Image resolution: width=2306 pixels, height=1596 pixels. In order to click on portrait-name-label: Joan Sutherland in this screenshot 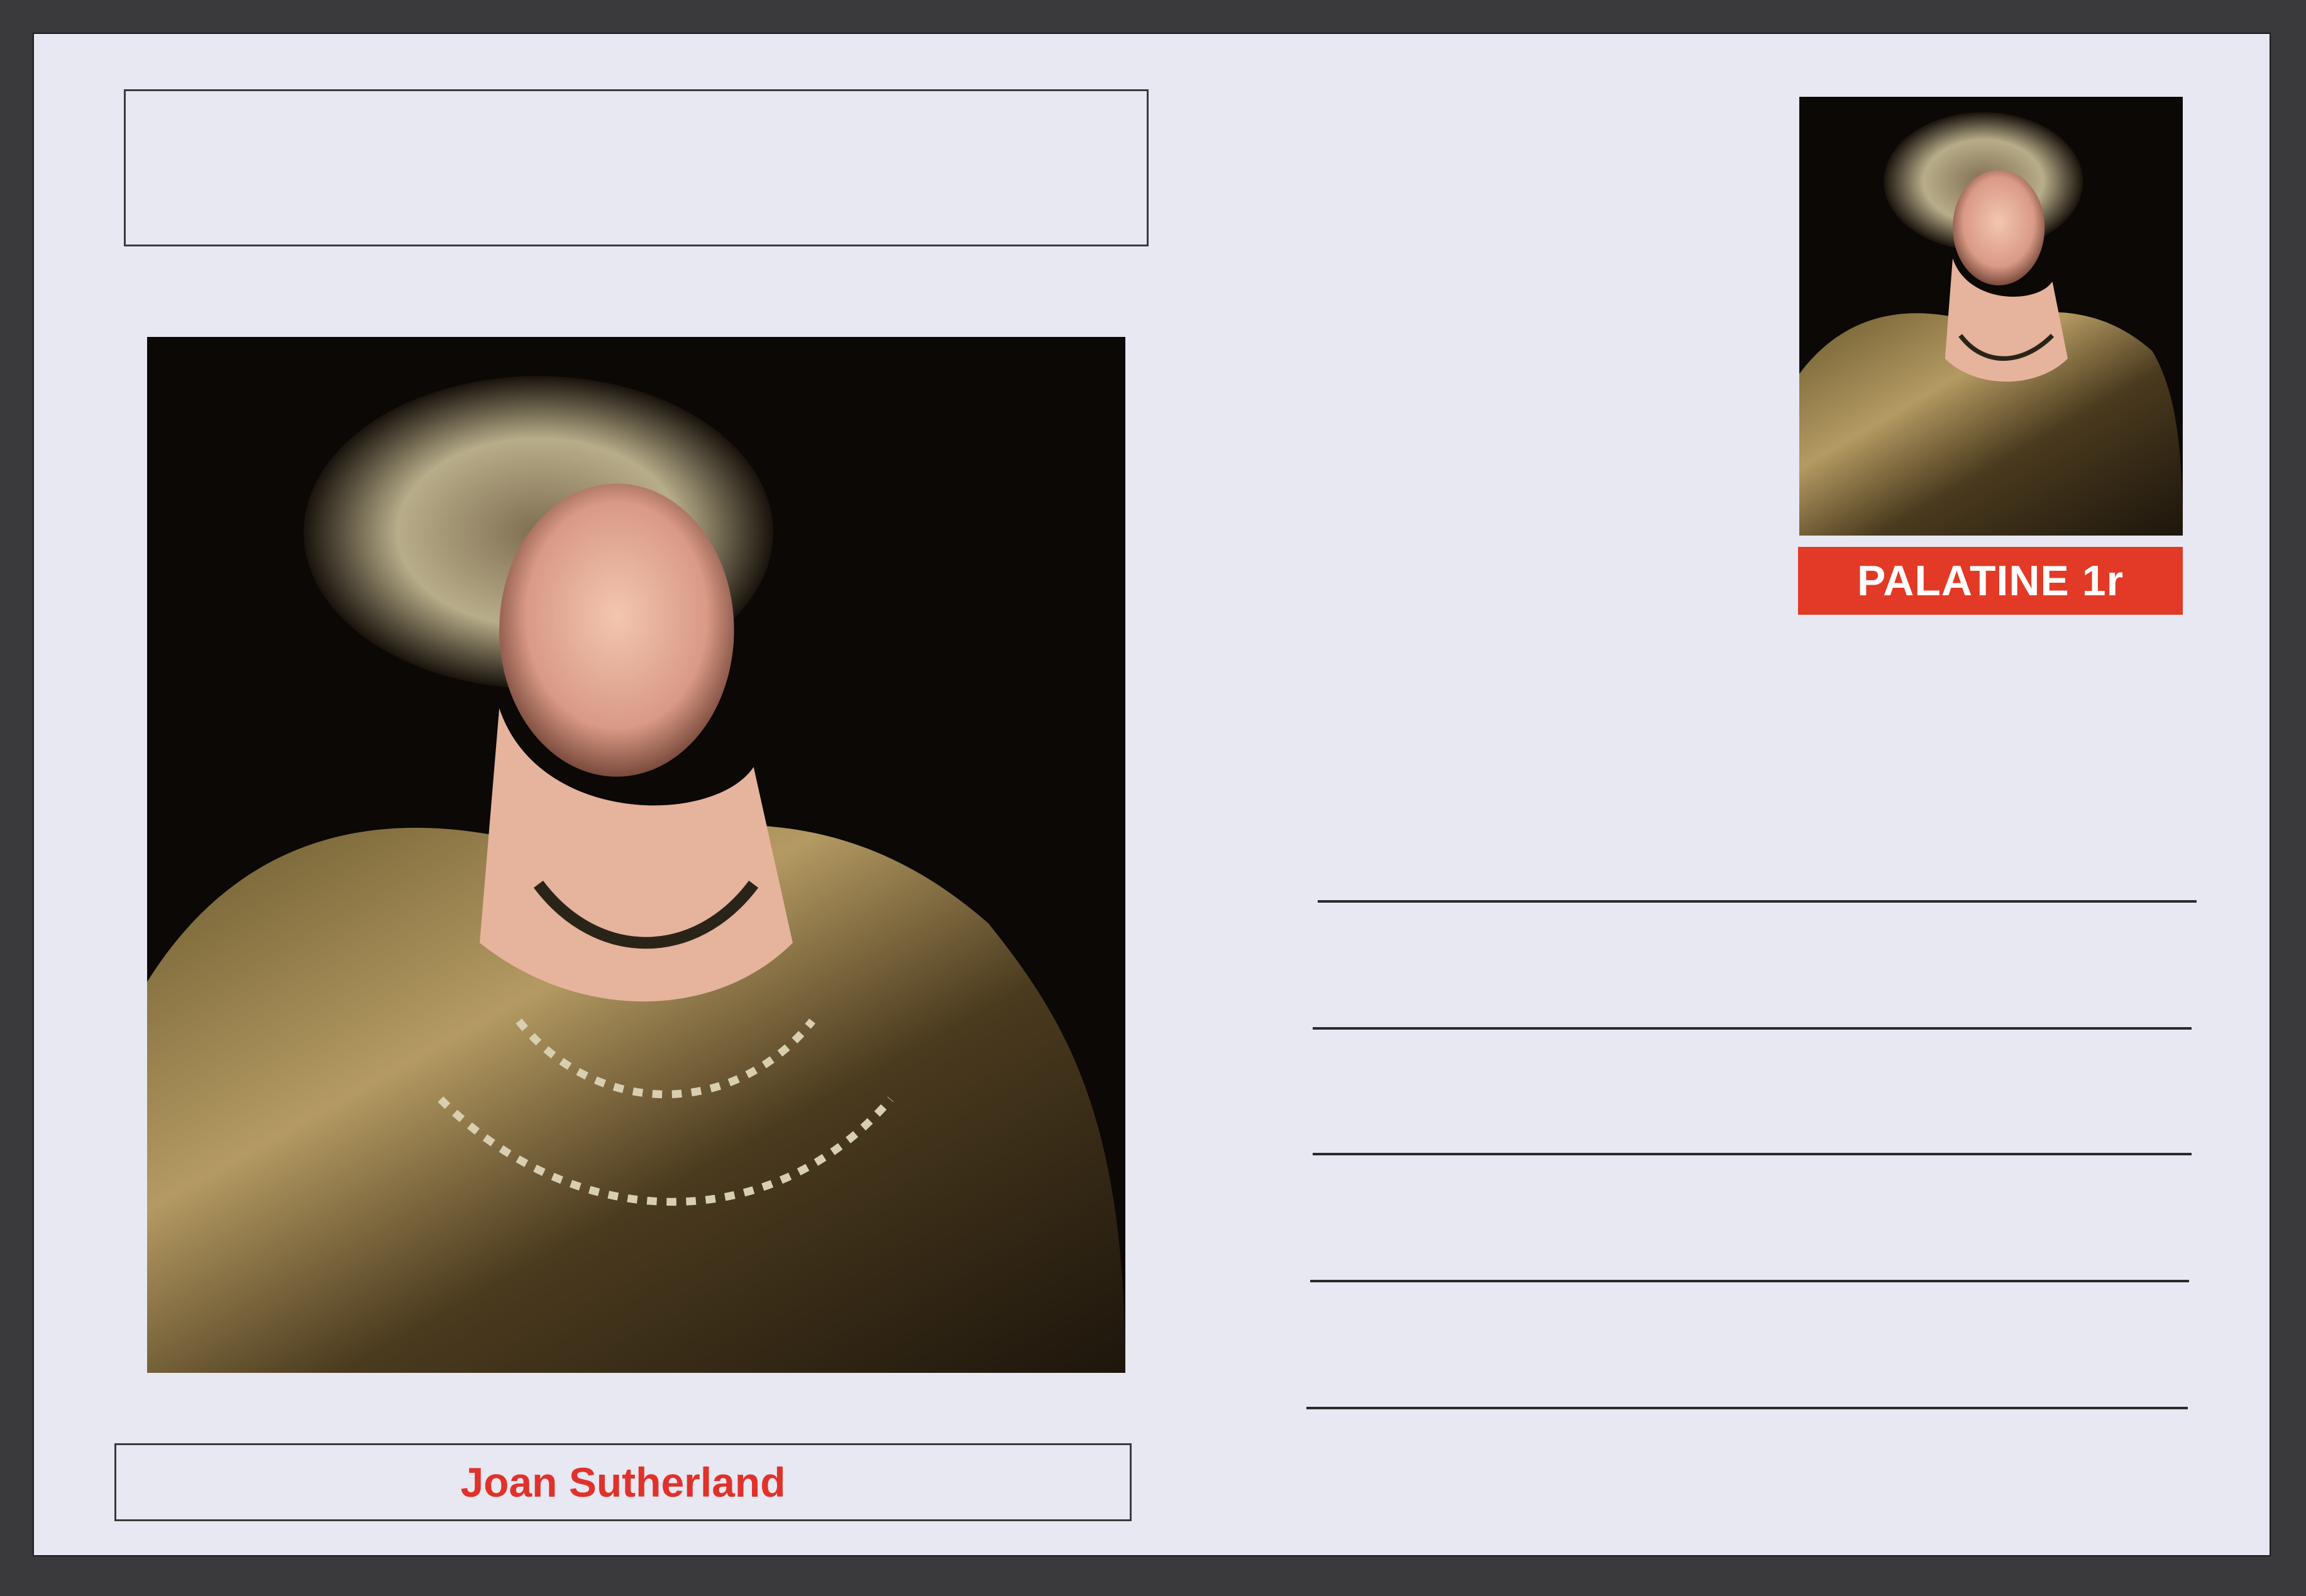, I will do `click(623, 1482)`.